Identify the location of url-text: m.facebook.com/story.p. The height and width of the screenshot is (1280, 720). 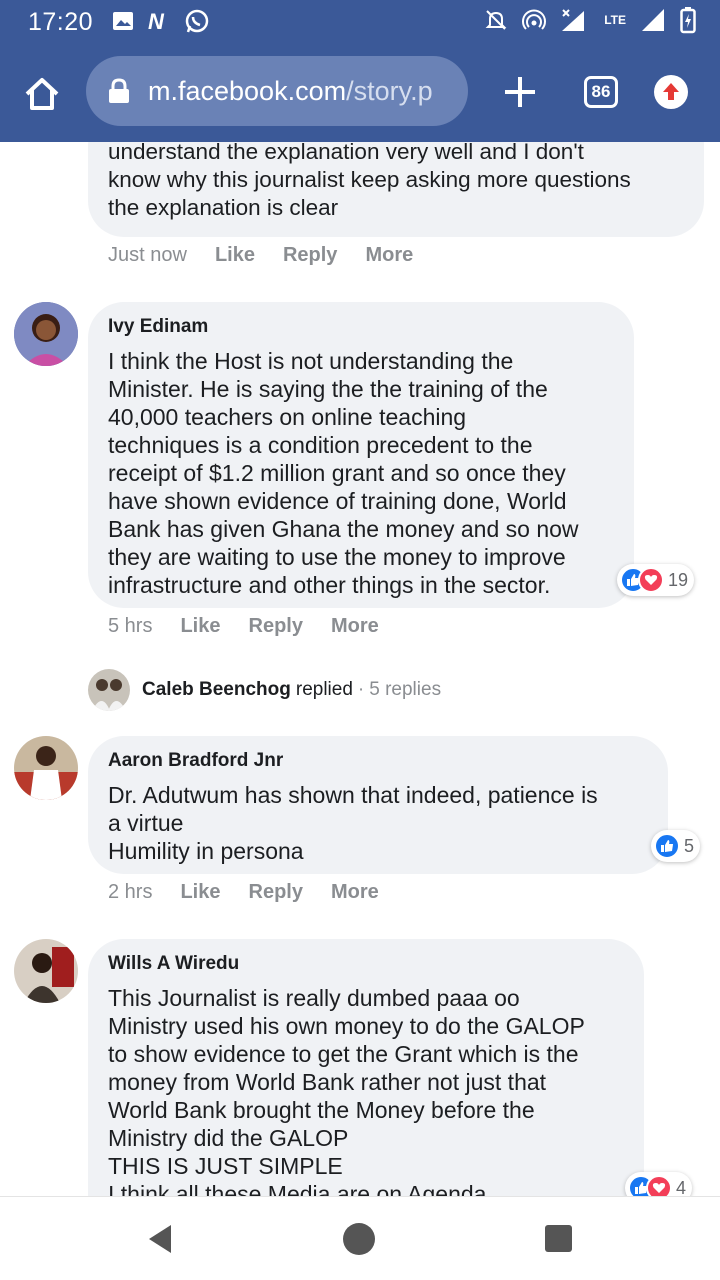
(290, 91).